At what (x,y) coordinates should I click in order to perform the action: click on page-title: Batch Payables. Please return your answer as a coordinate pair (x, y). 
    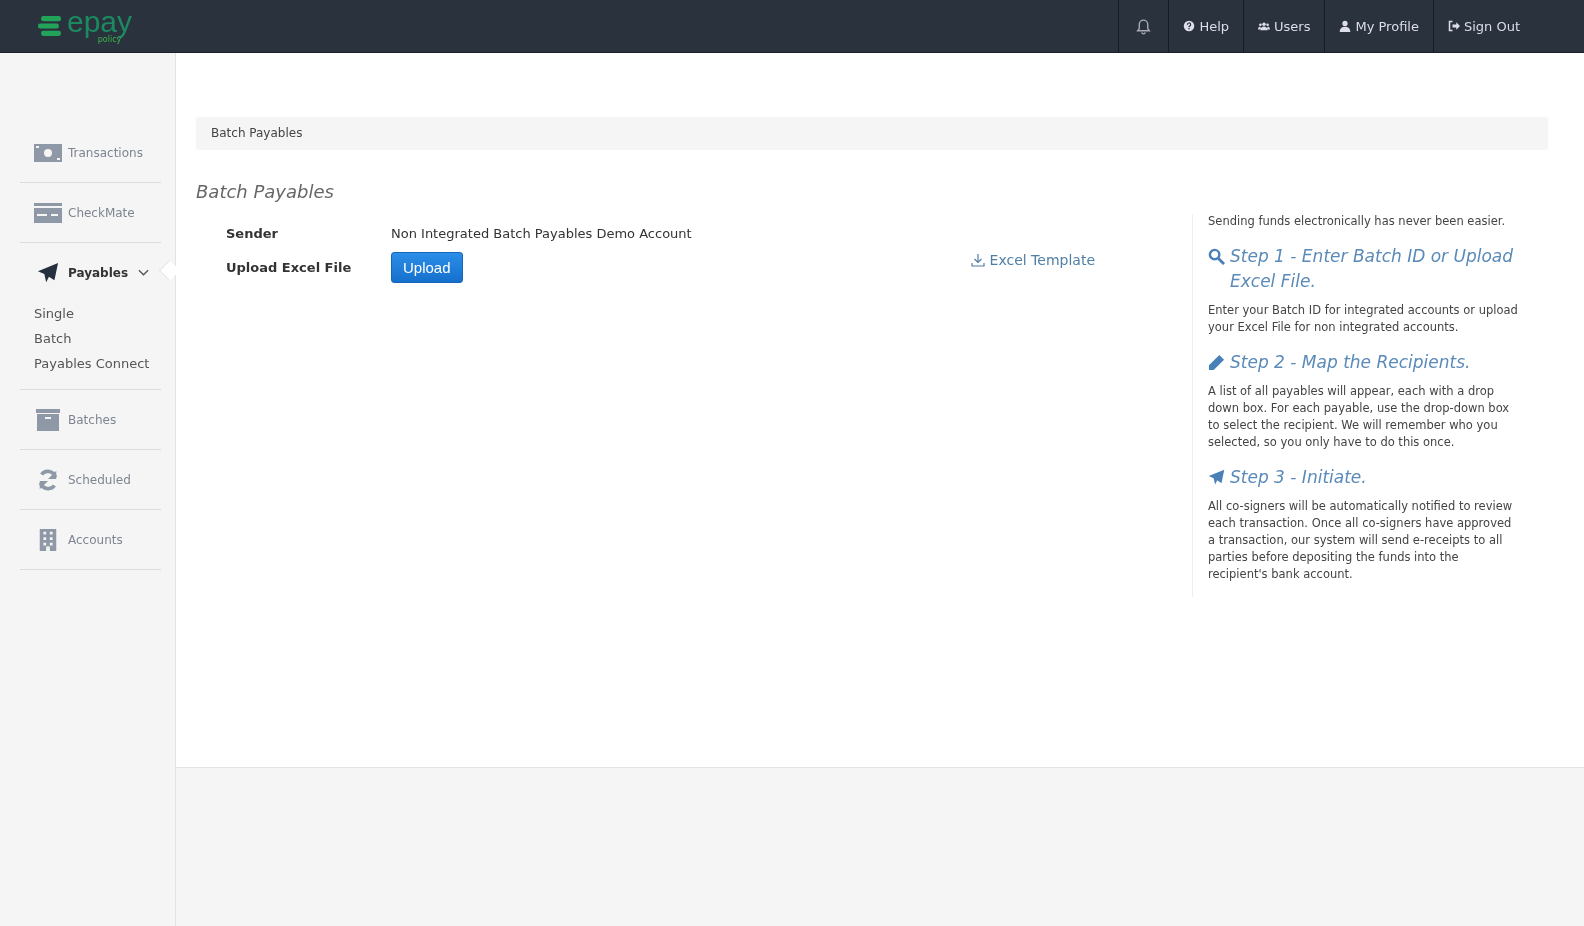
    Looking at the image, I should click on (265, 191).